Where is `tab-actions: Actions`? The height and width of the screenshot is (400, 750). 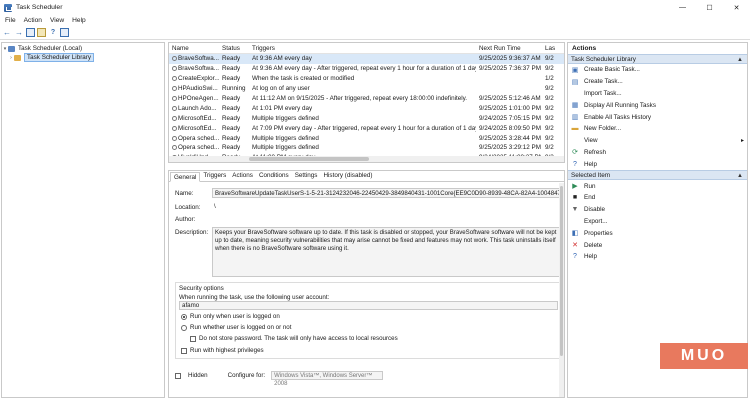
tab-actions: Actions is located at coordinates (242, 176).